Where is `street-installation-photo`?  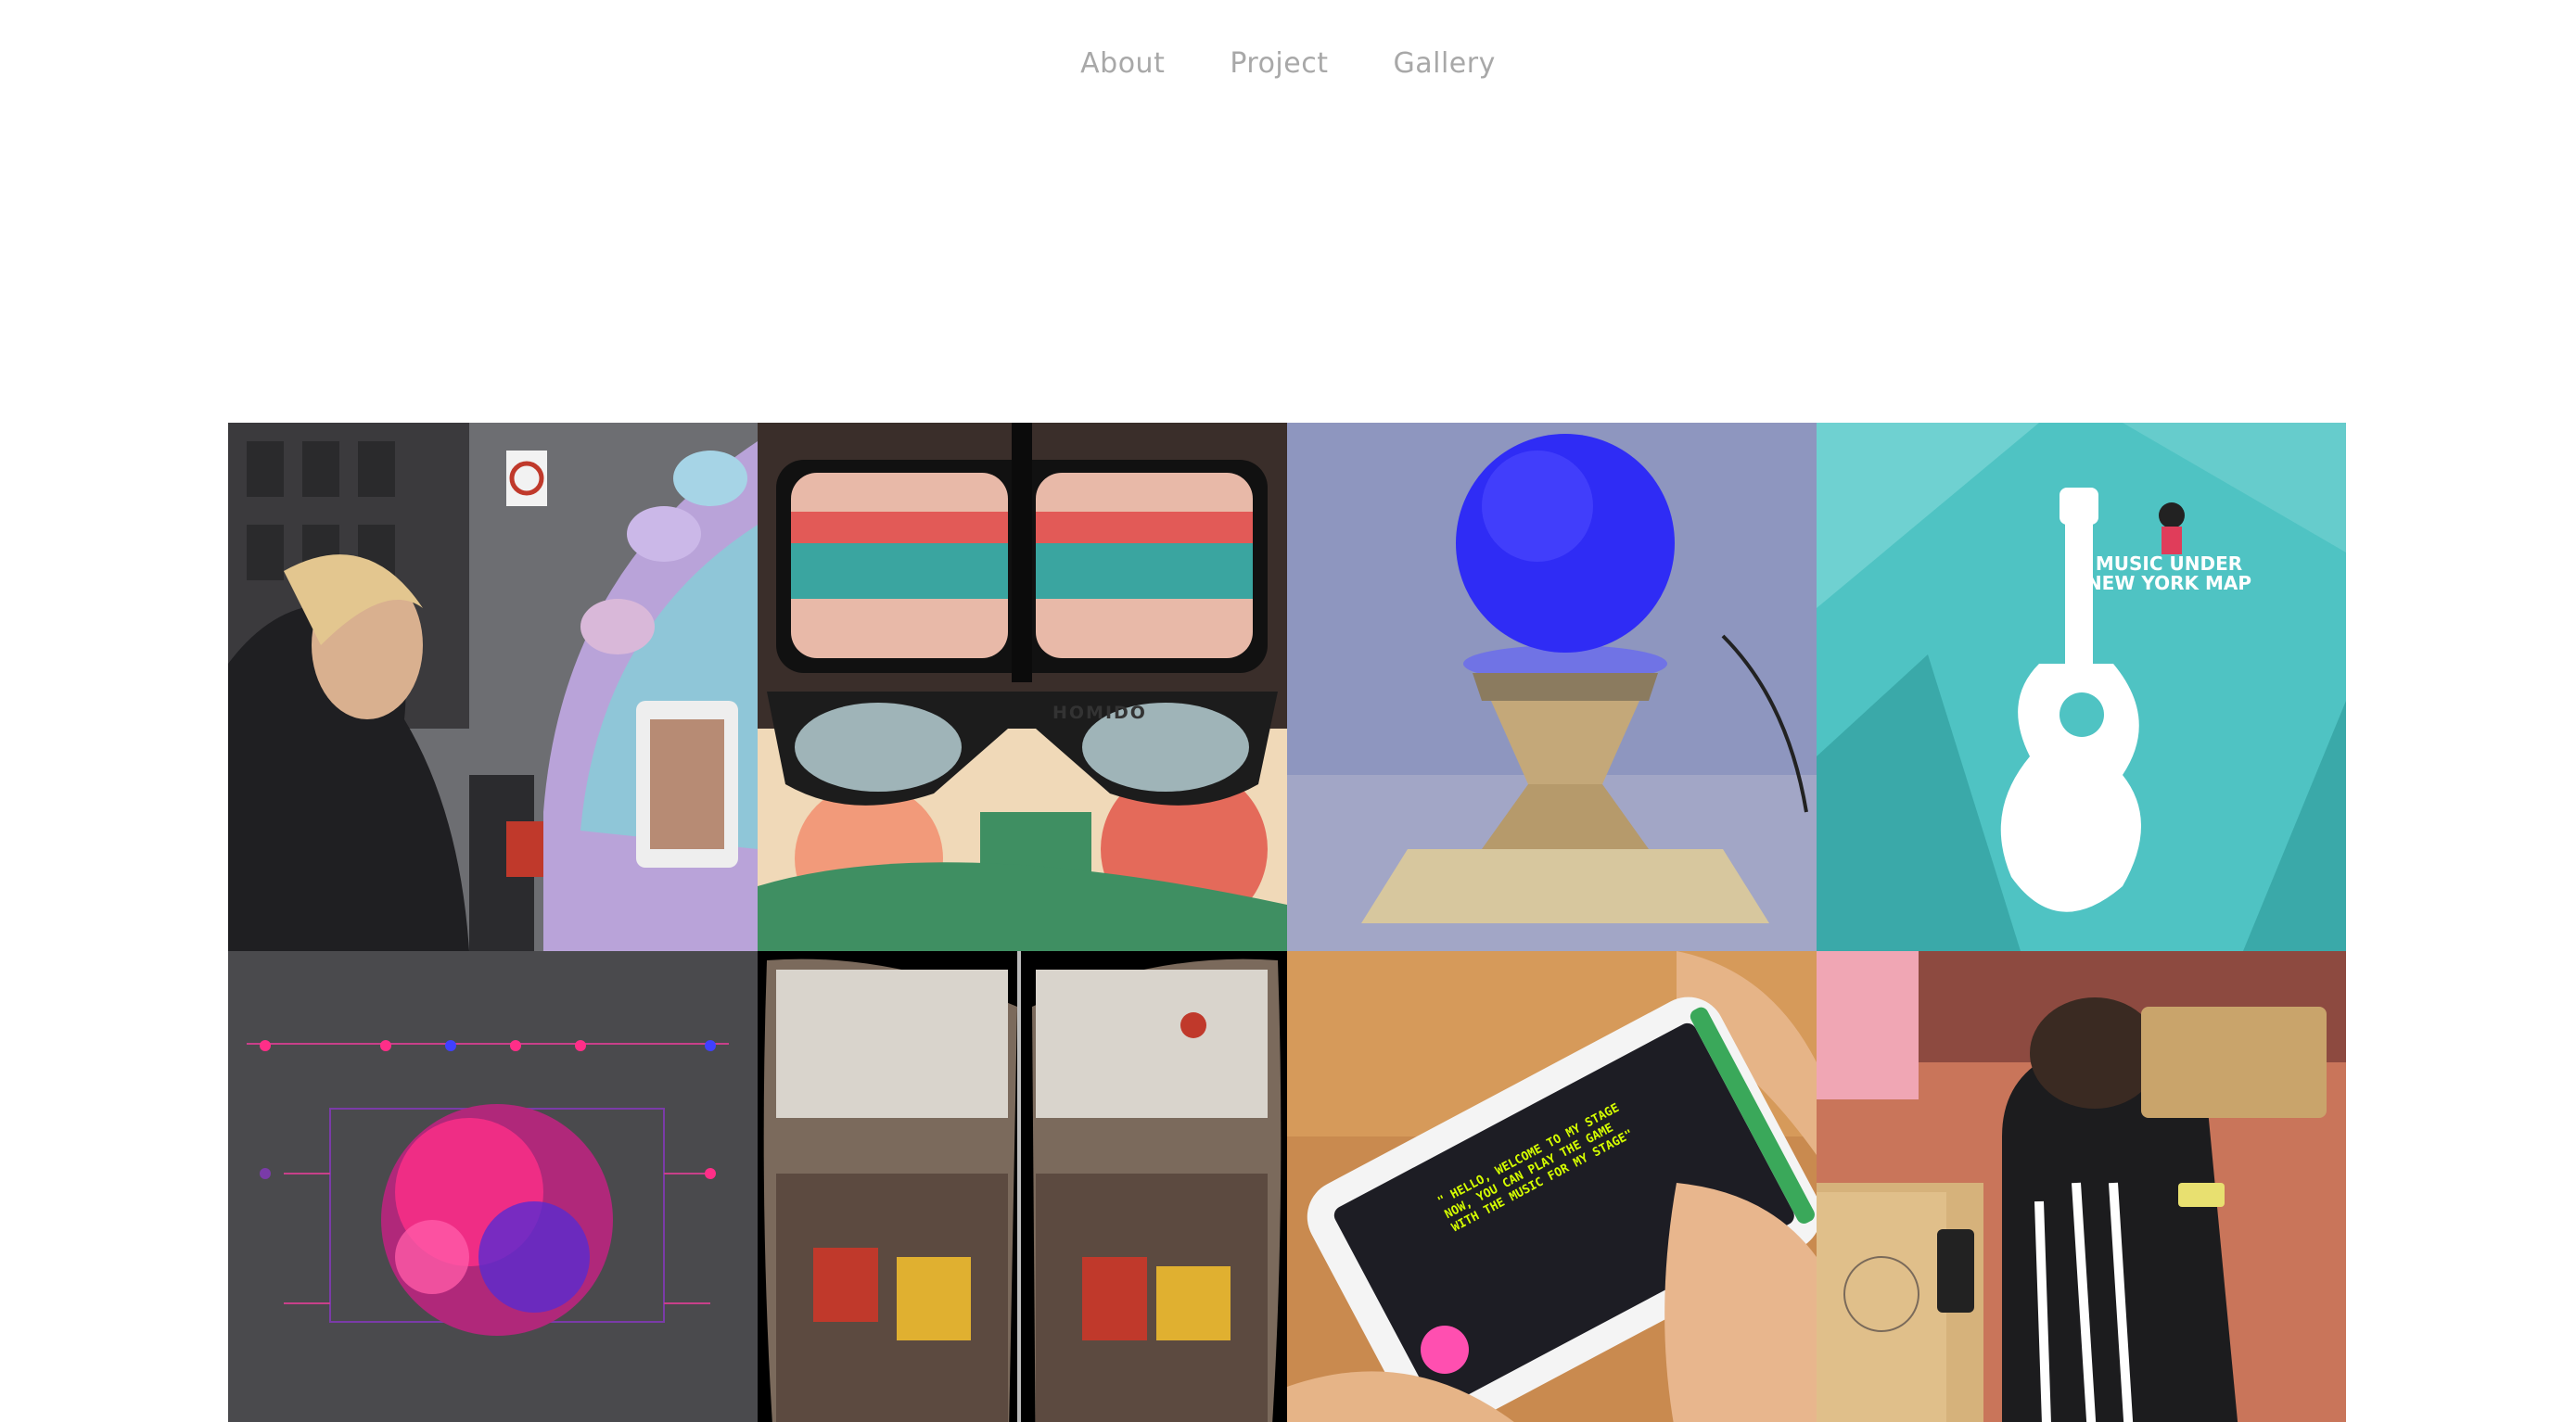 street-installation-photo is located at coordinates (493, 687).